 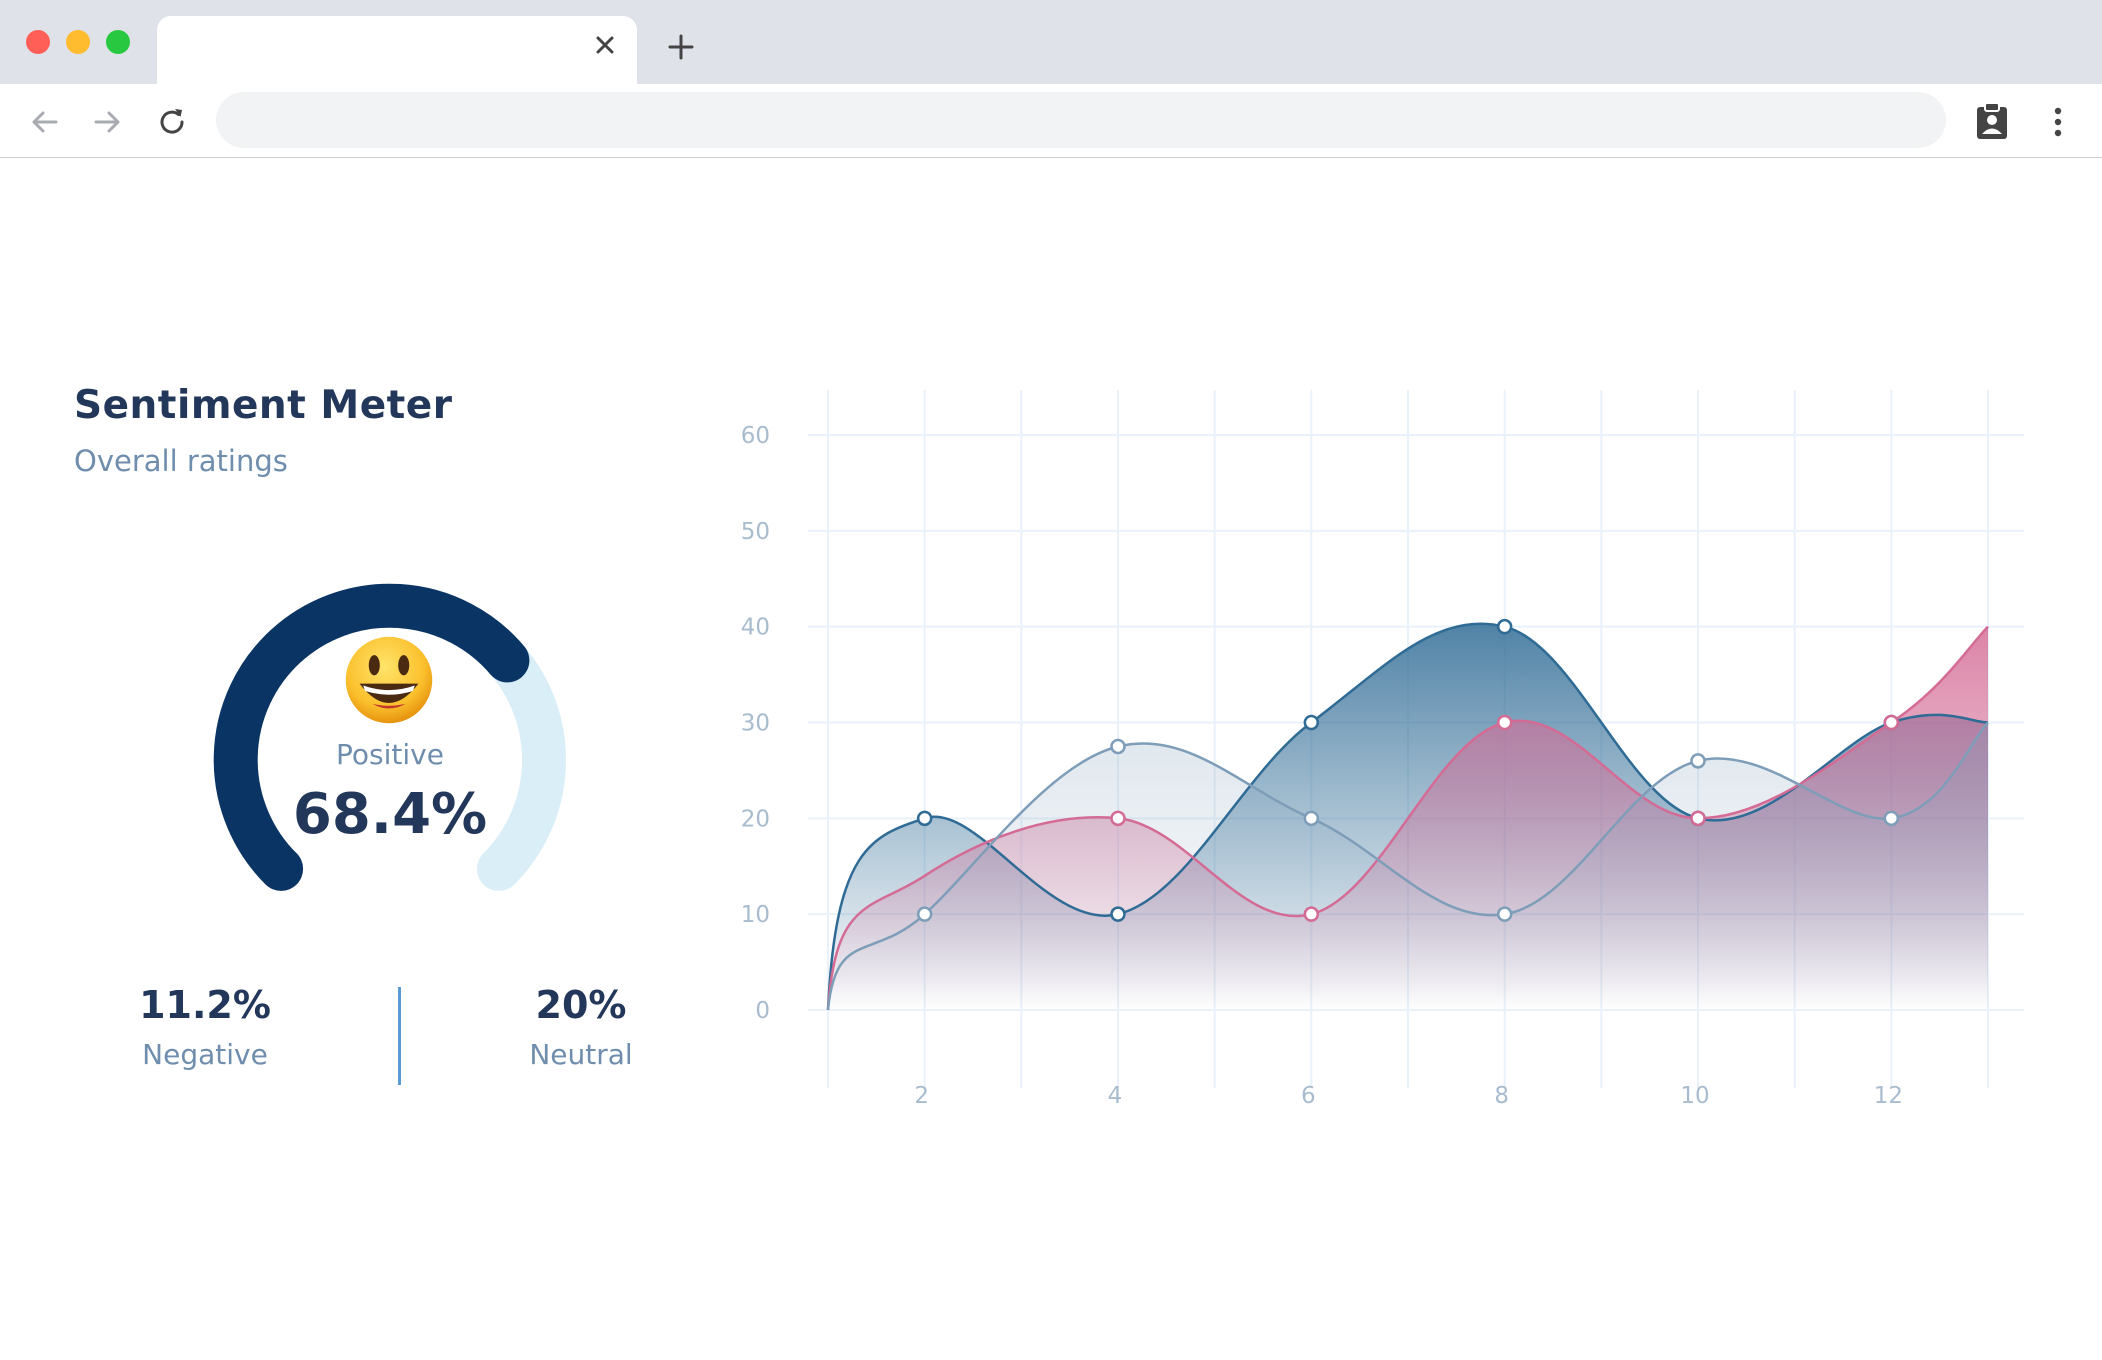 I want to click on smiley-face-icon, so click(x=389, y=680).